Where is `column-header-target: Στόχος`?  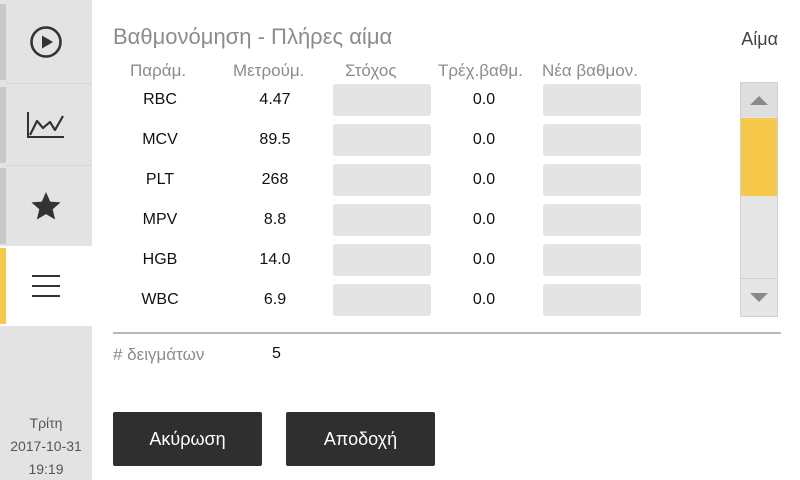 column-header-target: Στόχος is located at coordinates (371, 70).